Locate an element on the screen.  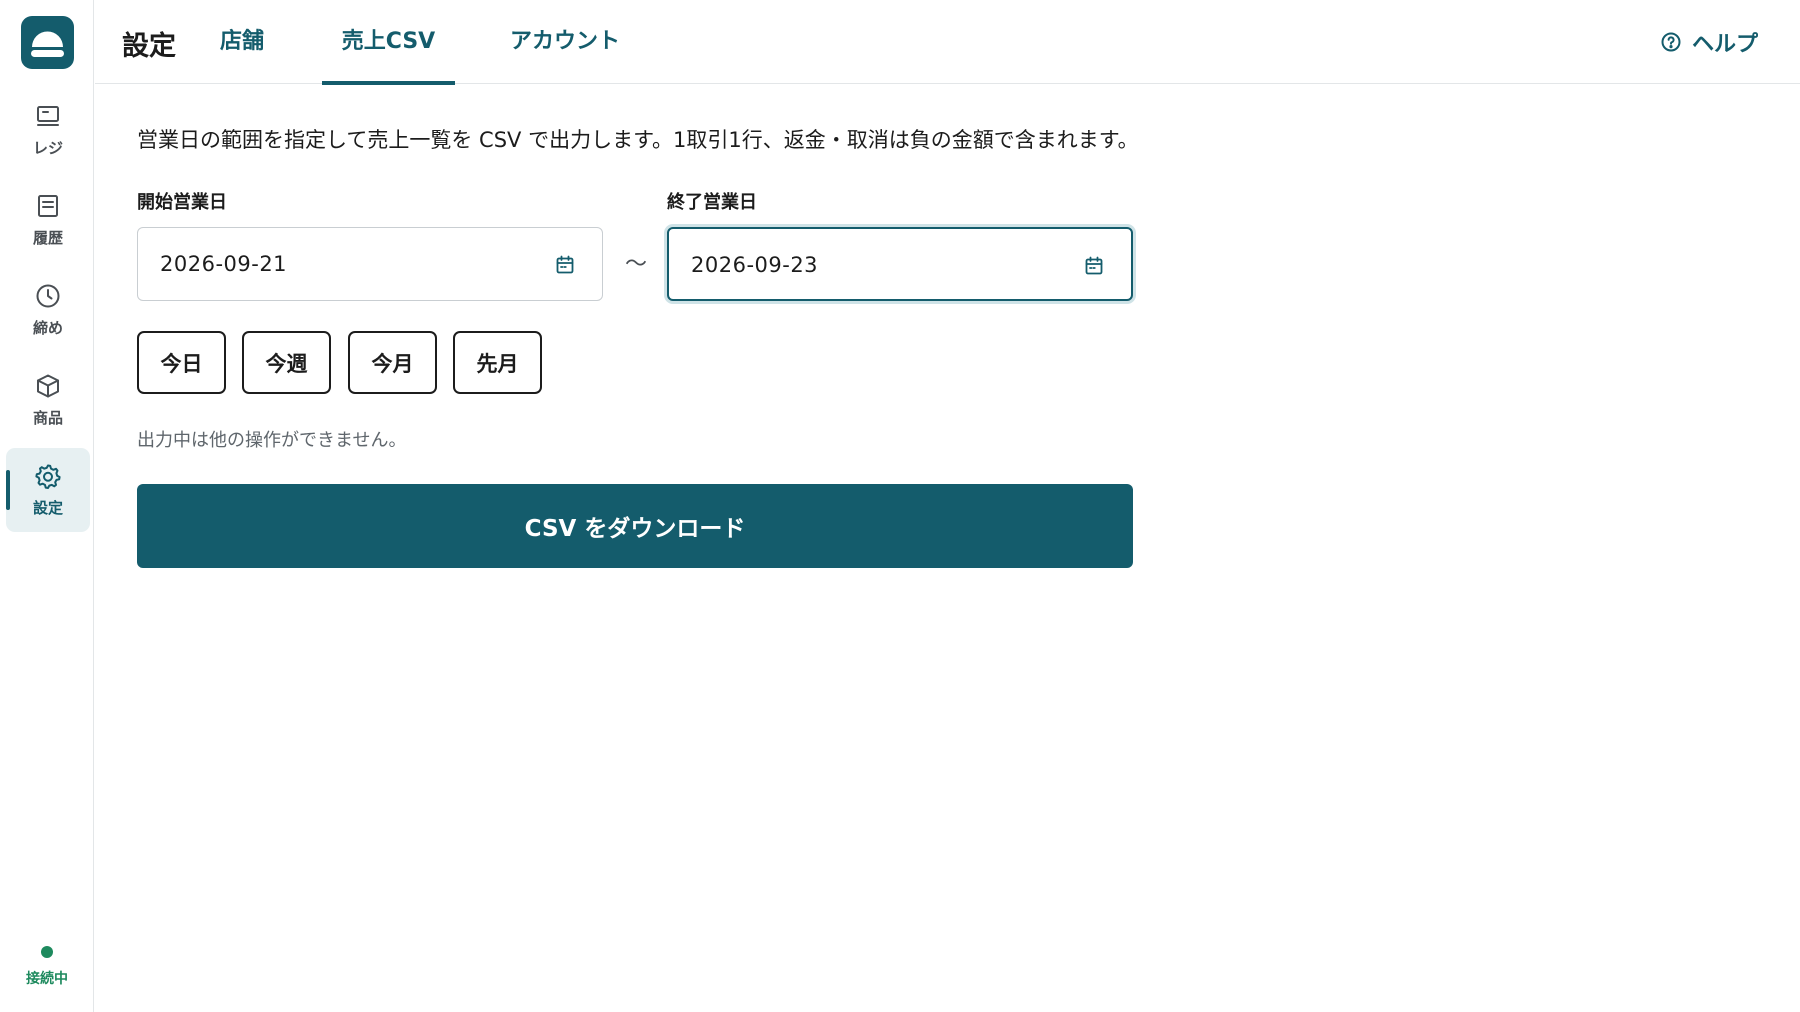
status-dot-icon is located at coordinates (47, 952).